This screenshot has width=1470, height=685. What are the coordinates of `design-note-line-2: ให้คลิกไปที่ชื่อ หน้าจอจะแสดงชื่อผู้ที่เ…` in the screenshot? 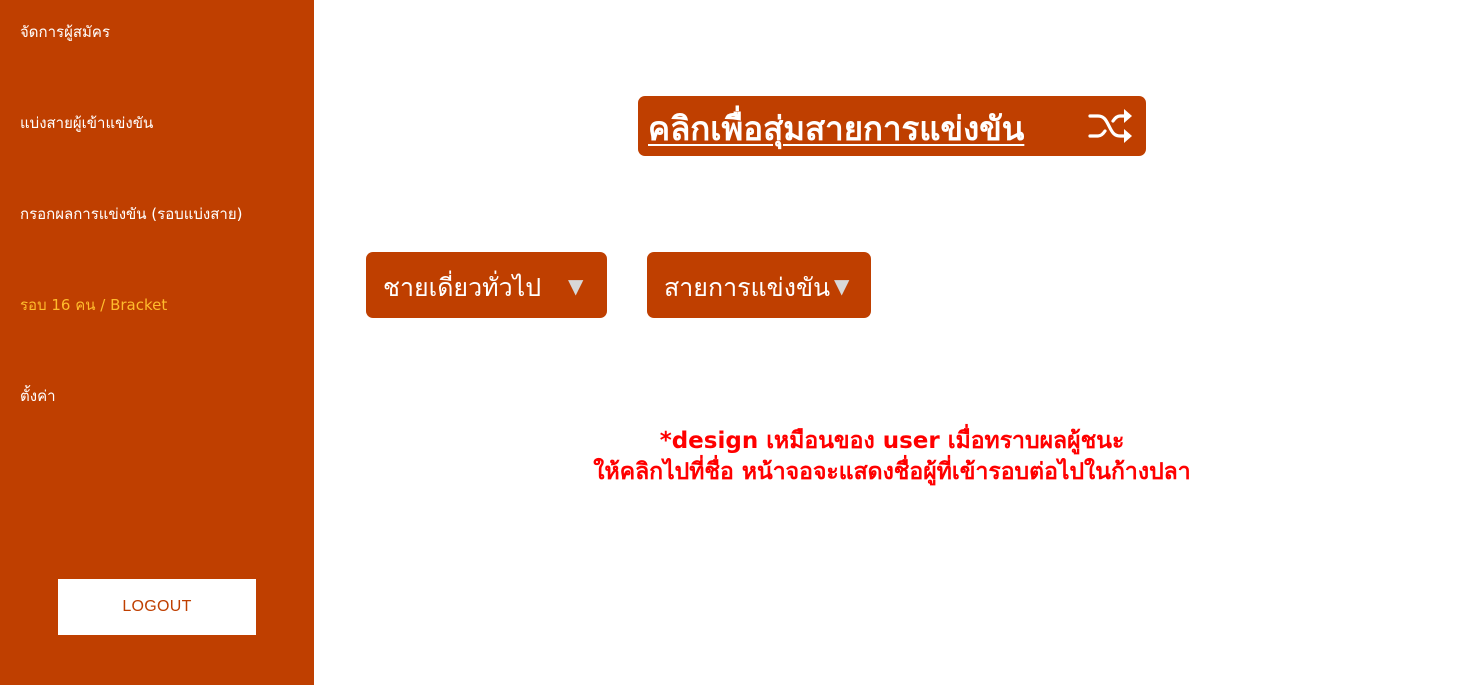 It's located at (892, 472).